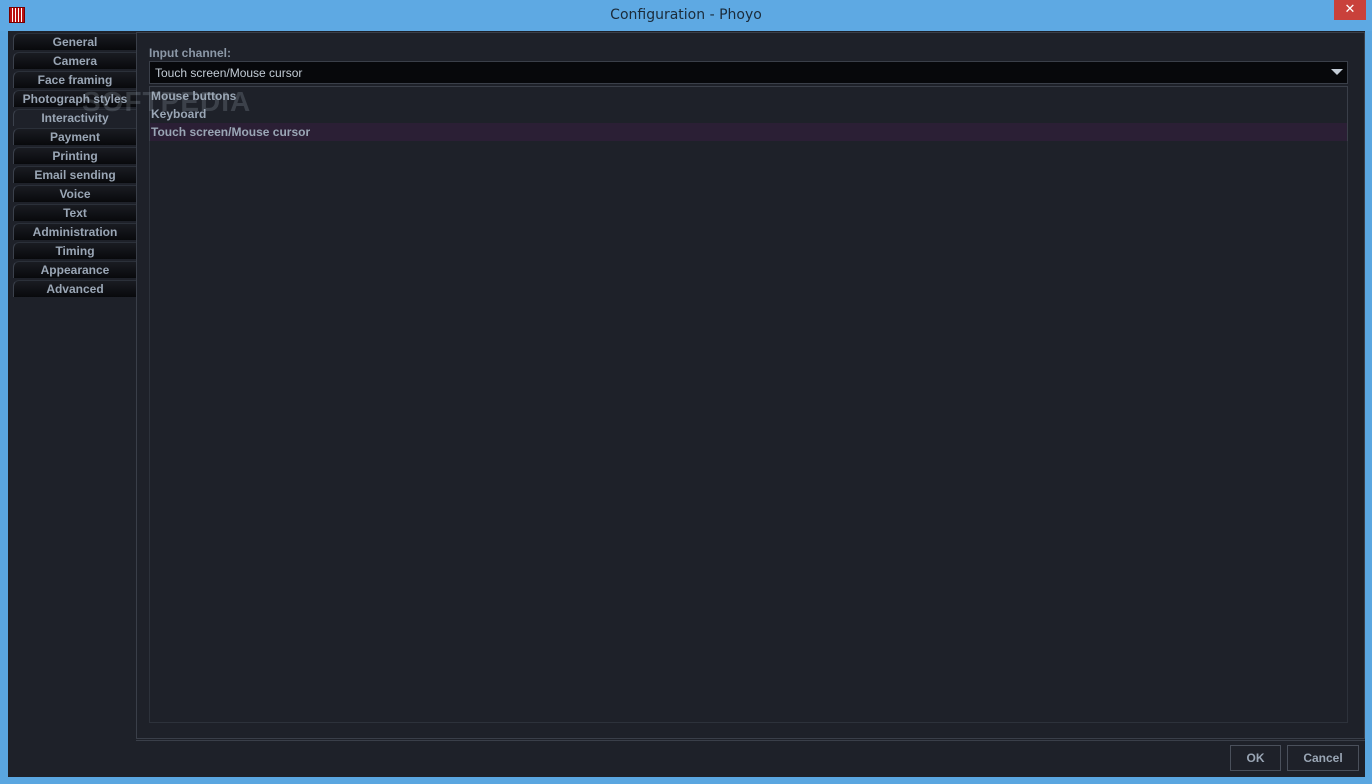 This screenshot has height=784, width=1372. I want to click on option-keyboard: Keyboard, so click(748, 114).